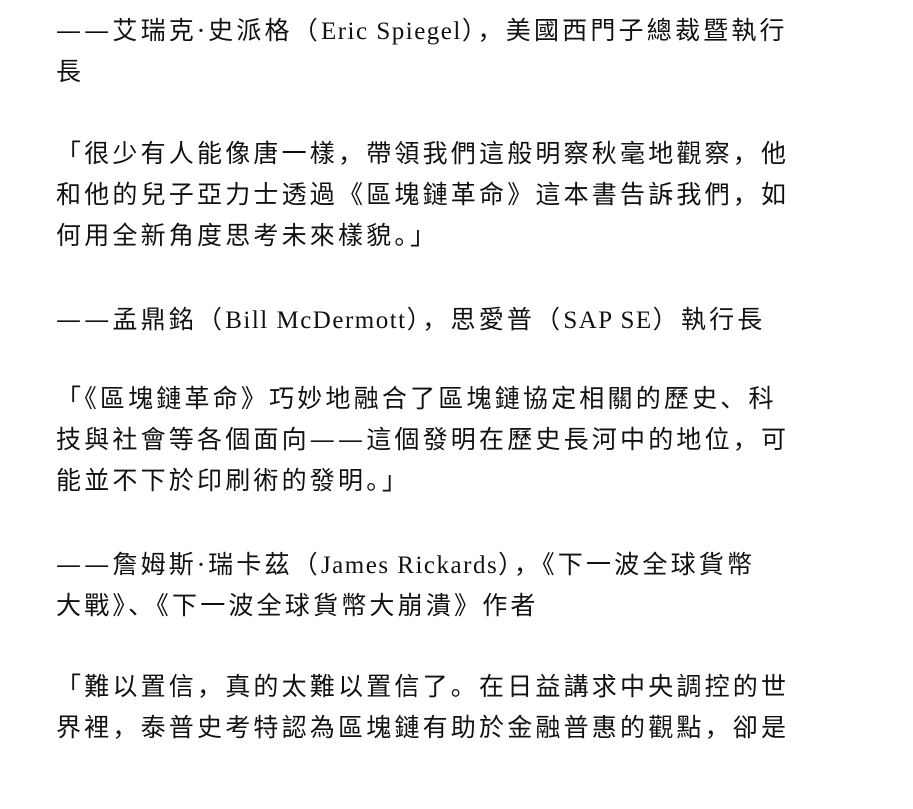 This screenshot has width=913, height=809. What do you see at coordinates (423, 153) in the screenshot?
I see `text-line: 「很少有人能像唐一樣，帶領我們這般明察秋毫地觀察，他` at bounding box center [423, 153].